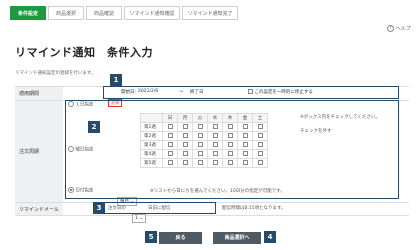 The image size is (420, 250). Describe the element at coordinates (39, 209) in the screenshot. I see `remind-mail-label: リマインドメール` at that location.